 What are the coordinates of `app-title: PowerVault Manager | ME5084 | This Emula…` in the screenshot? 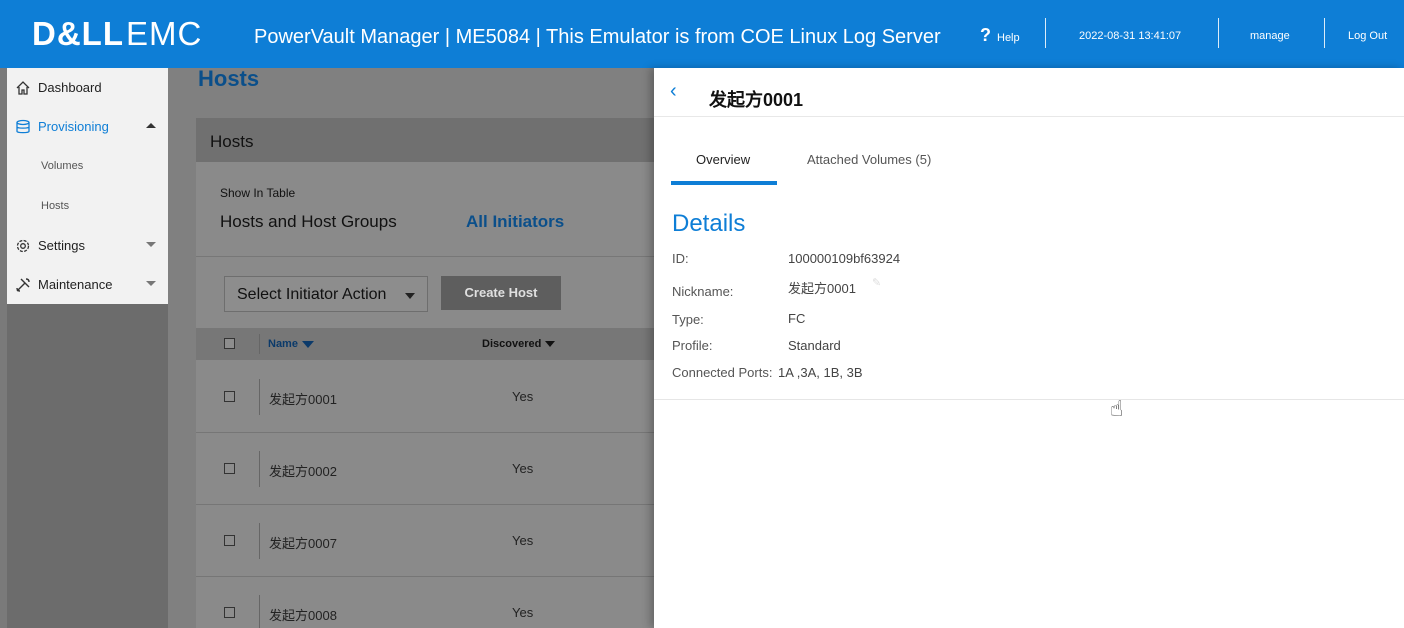 It's located at (597, 37).